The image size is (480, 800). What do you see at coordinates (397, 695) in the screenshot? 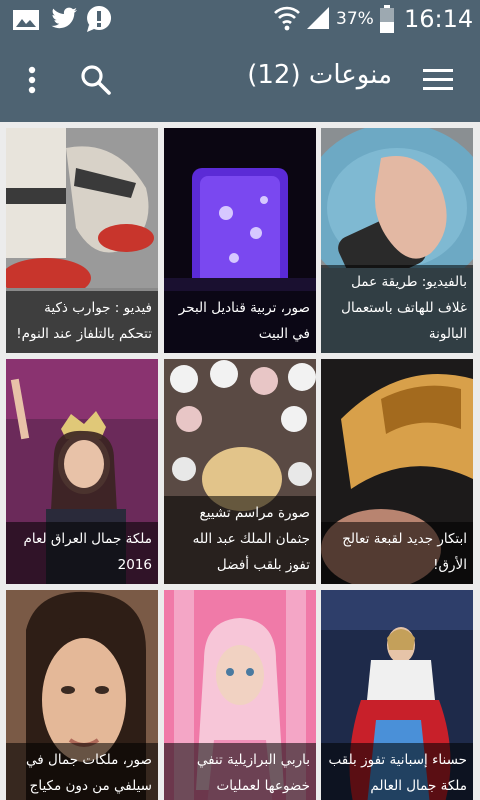
I see `article-card: حسناء إسبانية تفوز بلقب ملكة جمال العالم` at bounding box center [397, 695].